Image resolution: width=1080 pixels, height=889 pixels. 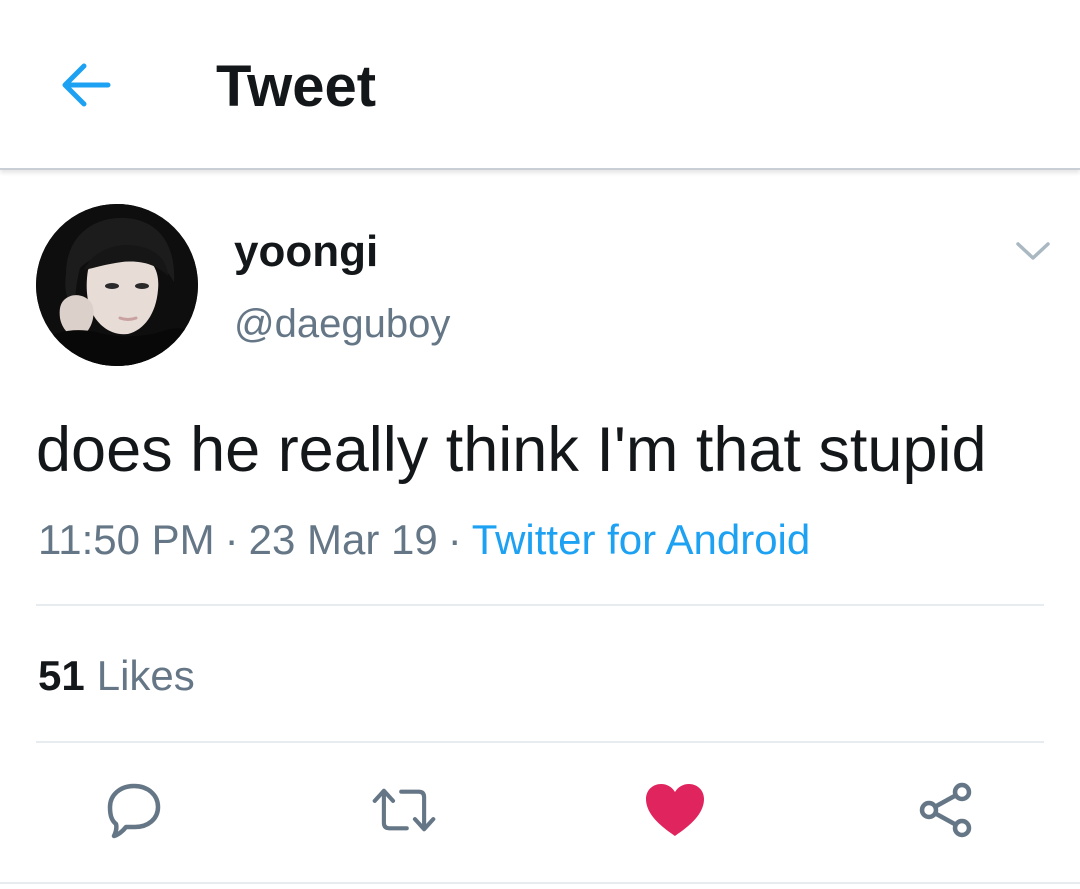 I want to click on likes-label: Likes, so click(x=145, y=675).